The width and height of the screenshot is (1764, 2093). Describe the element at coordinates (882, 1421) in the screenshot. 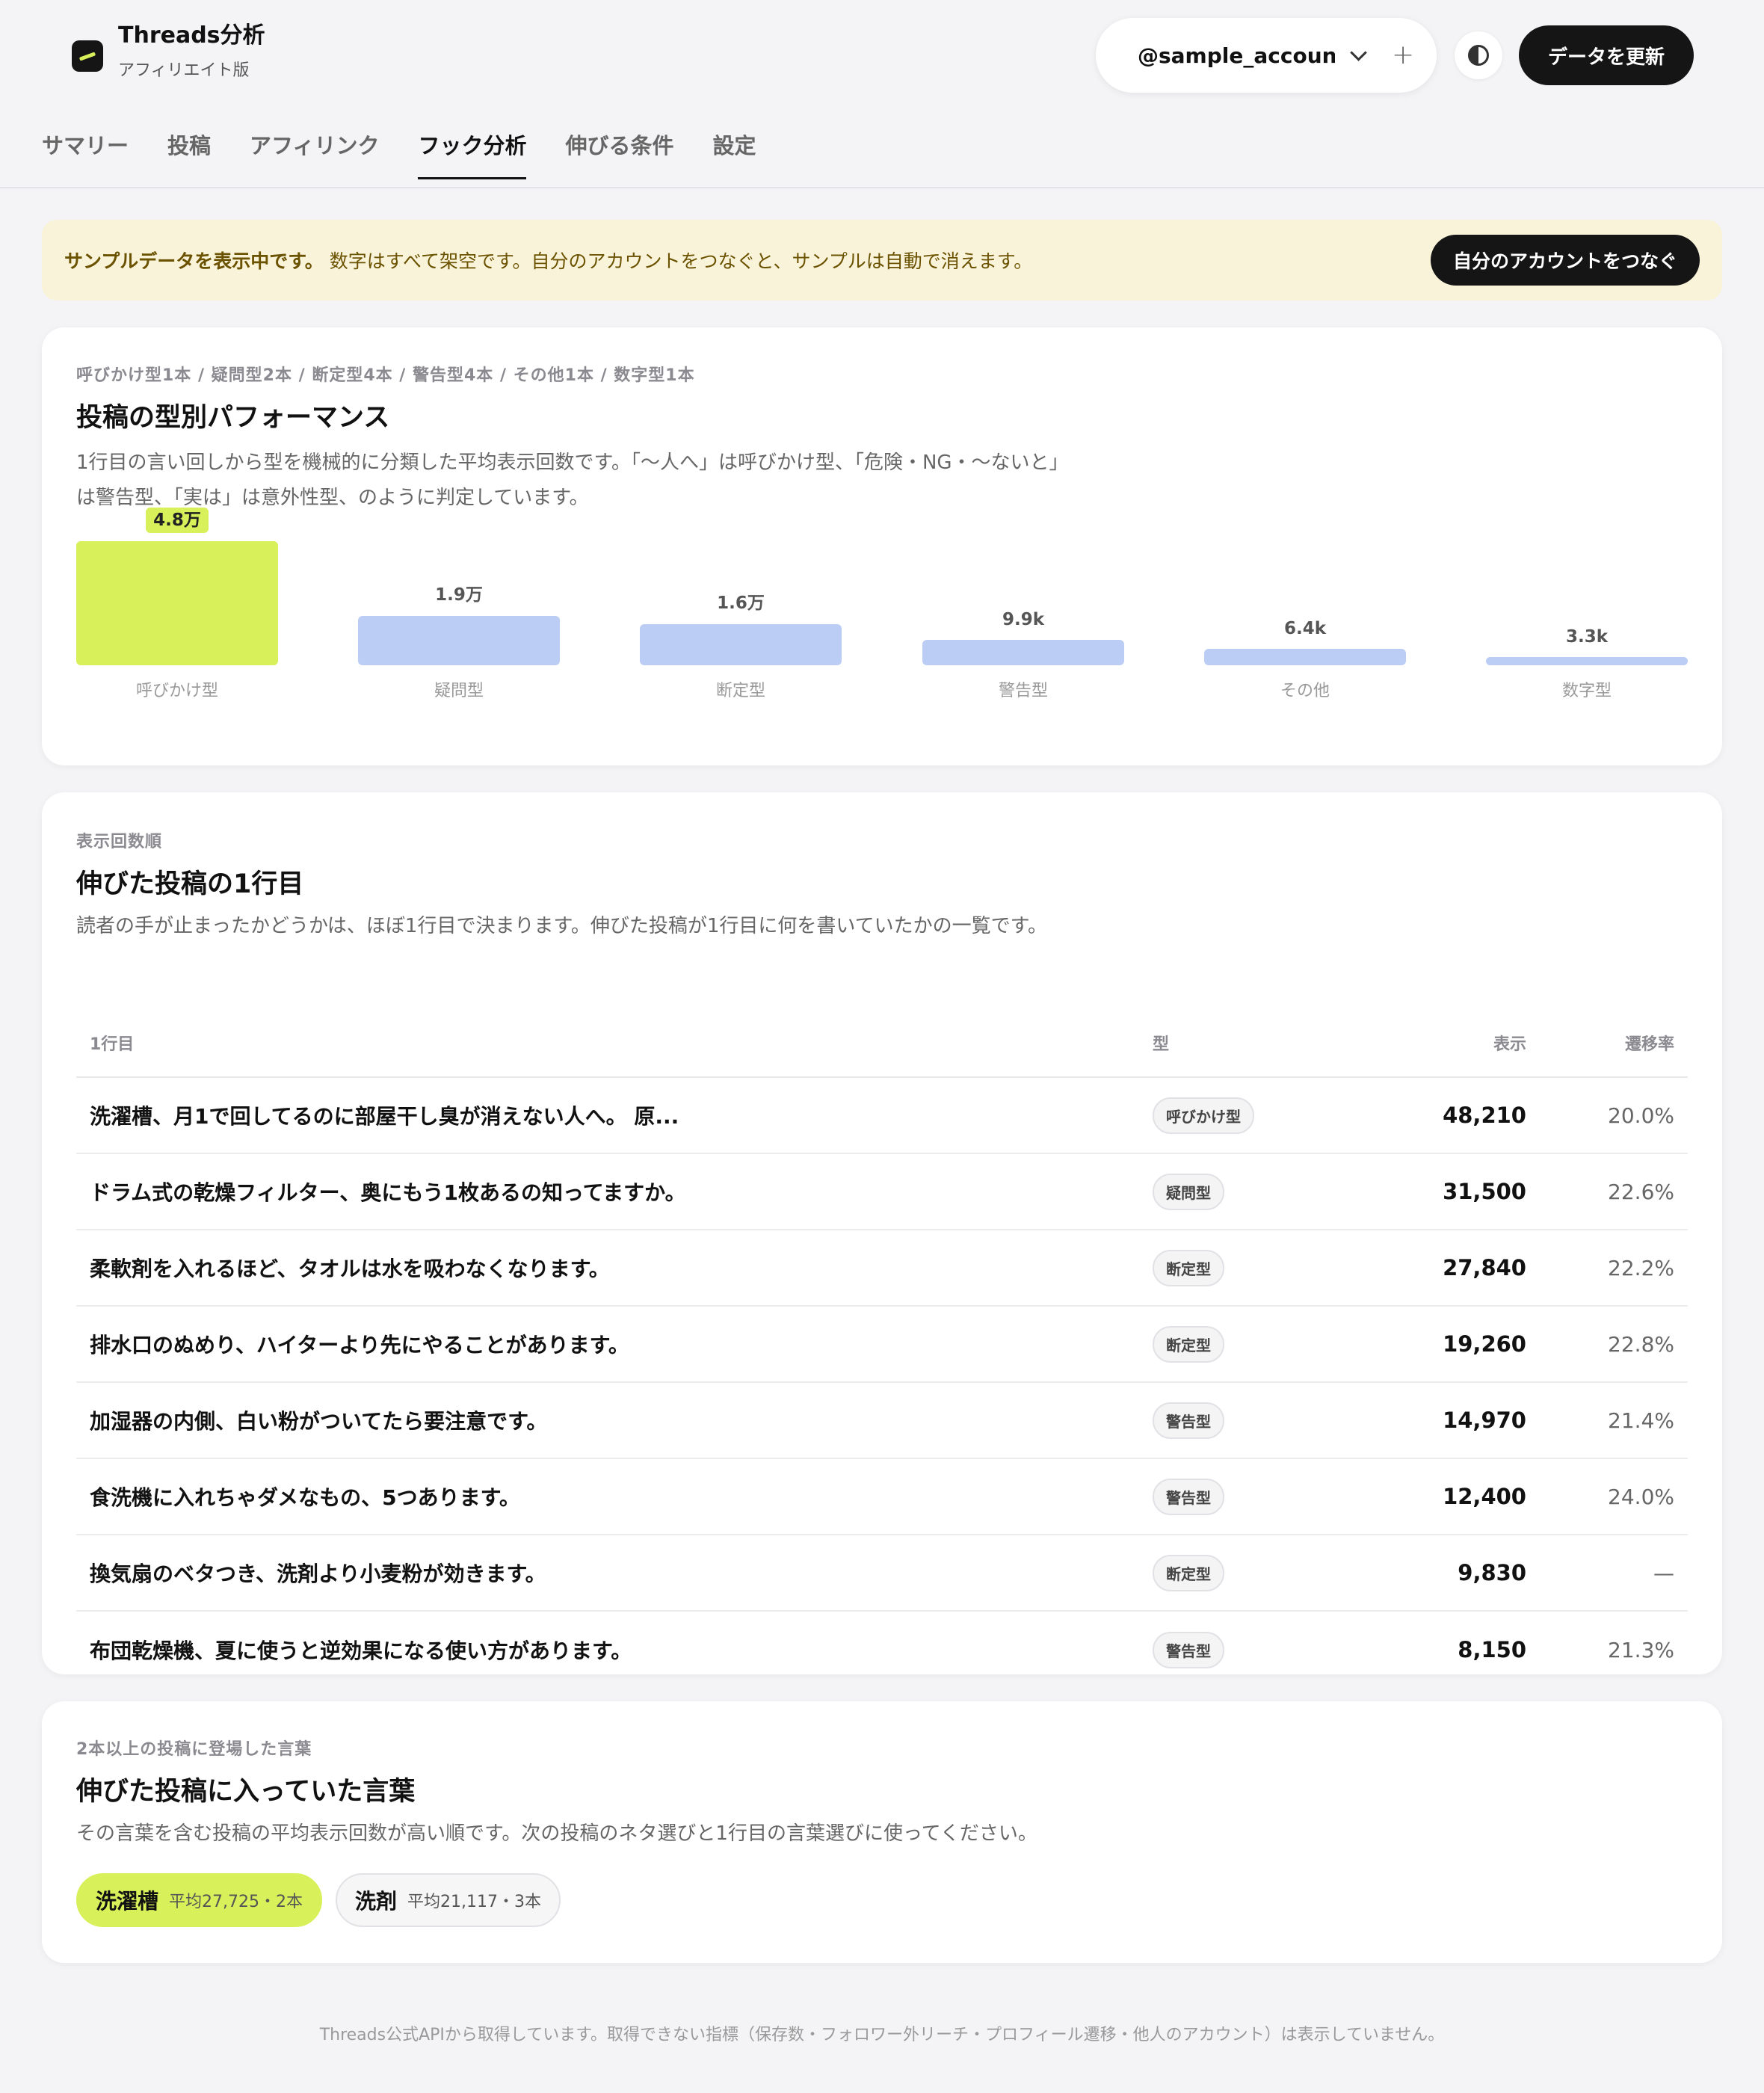

I see `table-row: 加湿器の内側、白い粉がついてたら要注意です。 警告型 14,970 21.4%` at that location.